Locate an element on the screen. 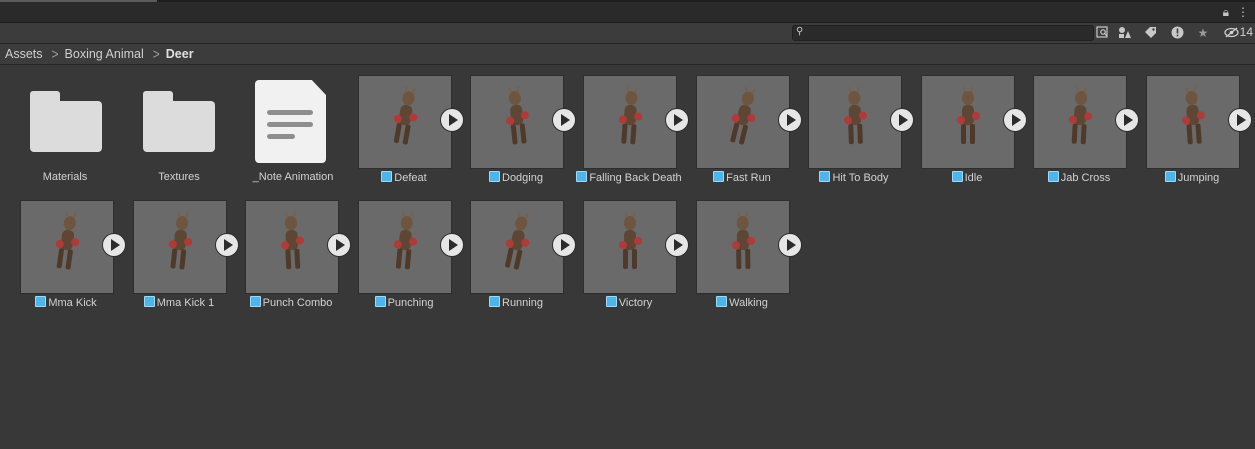 The width and height of the screenshot is (1255, 449). asset-label: Victory is located at coordinates (635, 303).